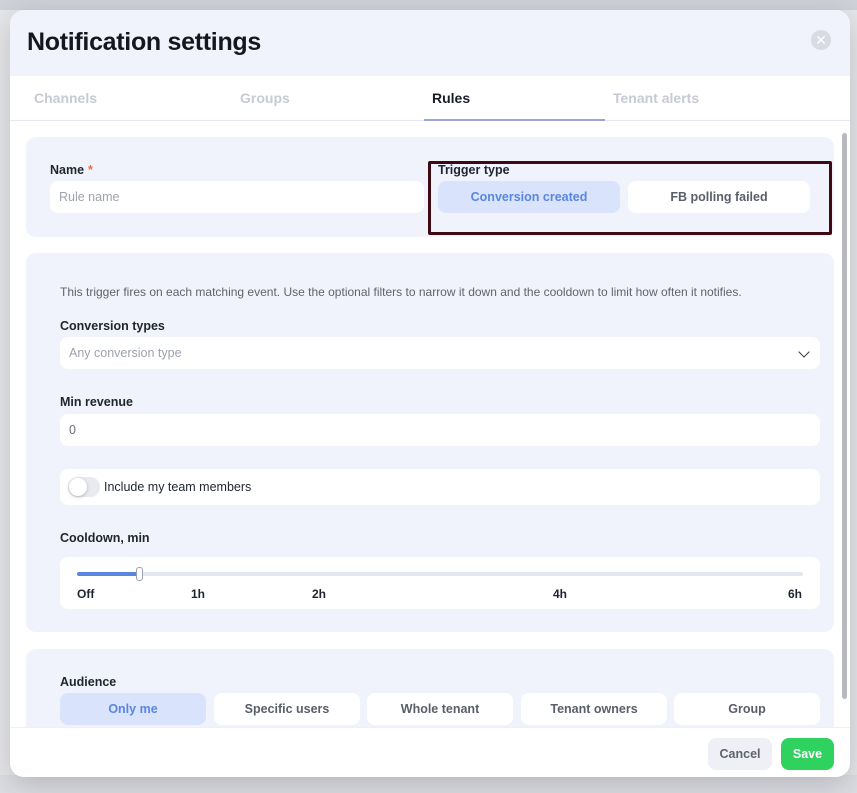 Image resolution: width=857 pixels, height=793 pixels. What do you see at coordinates (319, 594) in the screenshot?
I see `cooldown-tick-2h: 2h` at bounding box center [319, 594].